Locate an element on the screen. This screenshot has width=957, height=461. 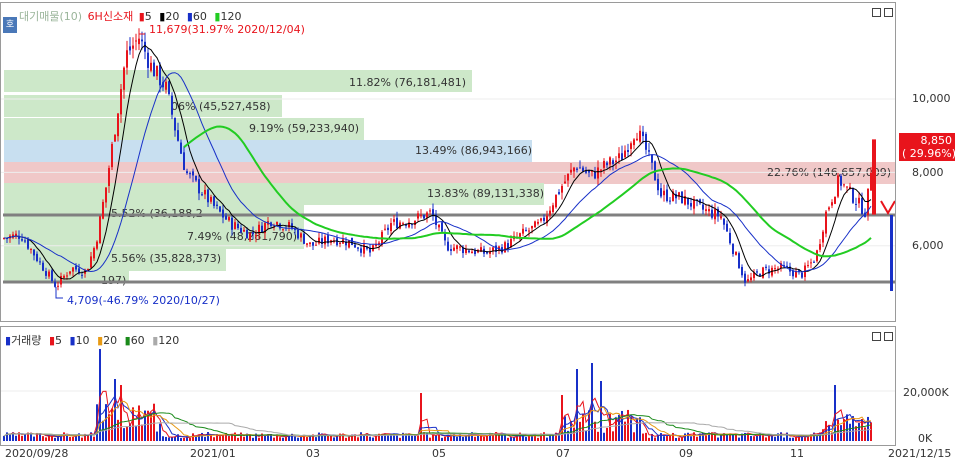
maximize-icon is located at coordinates (876, 12).